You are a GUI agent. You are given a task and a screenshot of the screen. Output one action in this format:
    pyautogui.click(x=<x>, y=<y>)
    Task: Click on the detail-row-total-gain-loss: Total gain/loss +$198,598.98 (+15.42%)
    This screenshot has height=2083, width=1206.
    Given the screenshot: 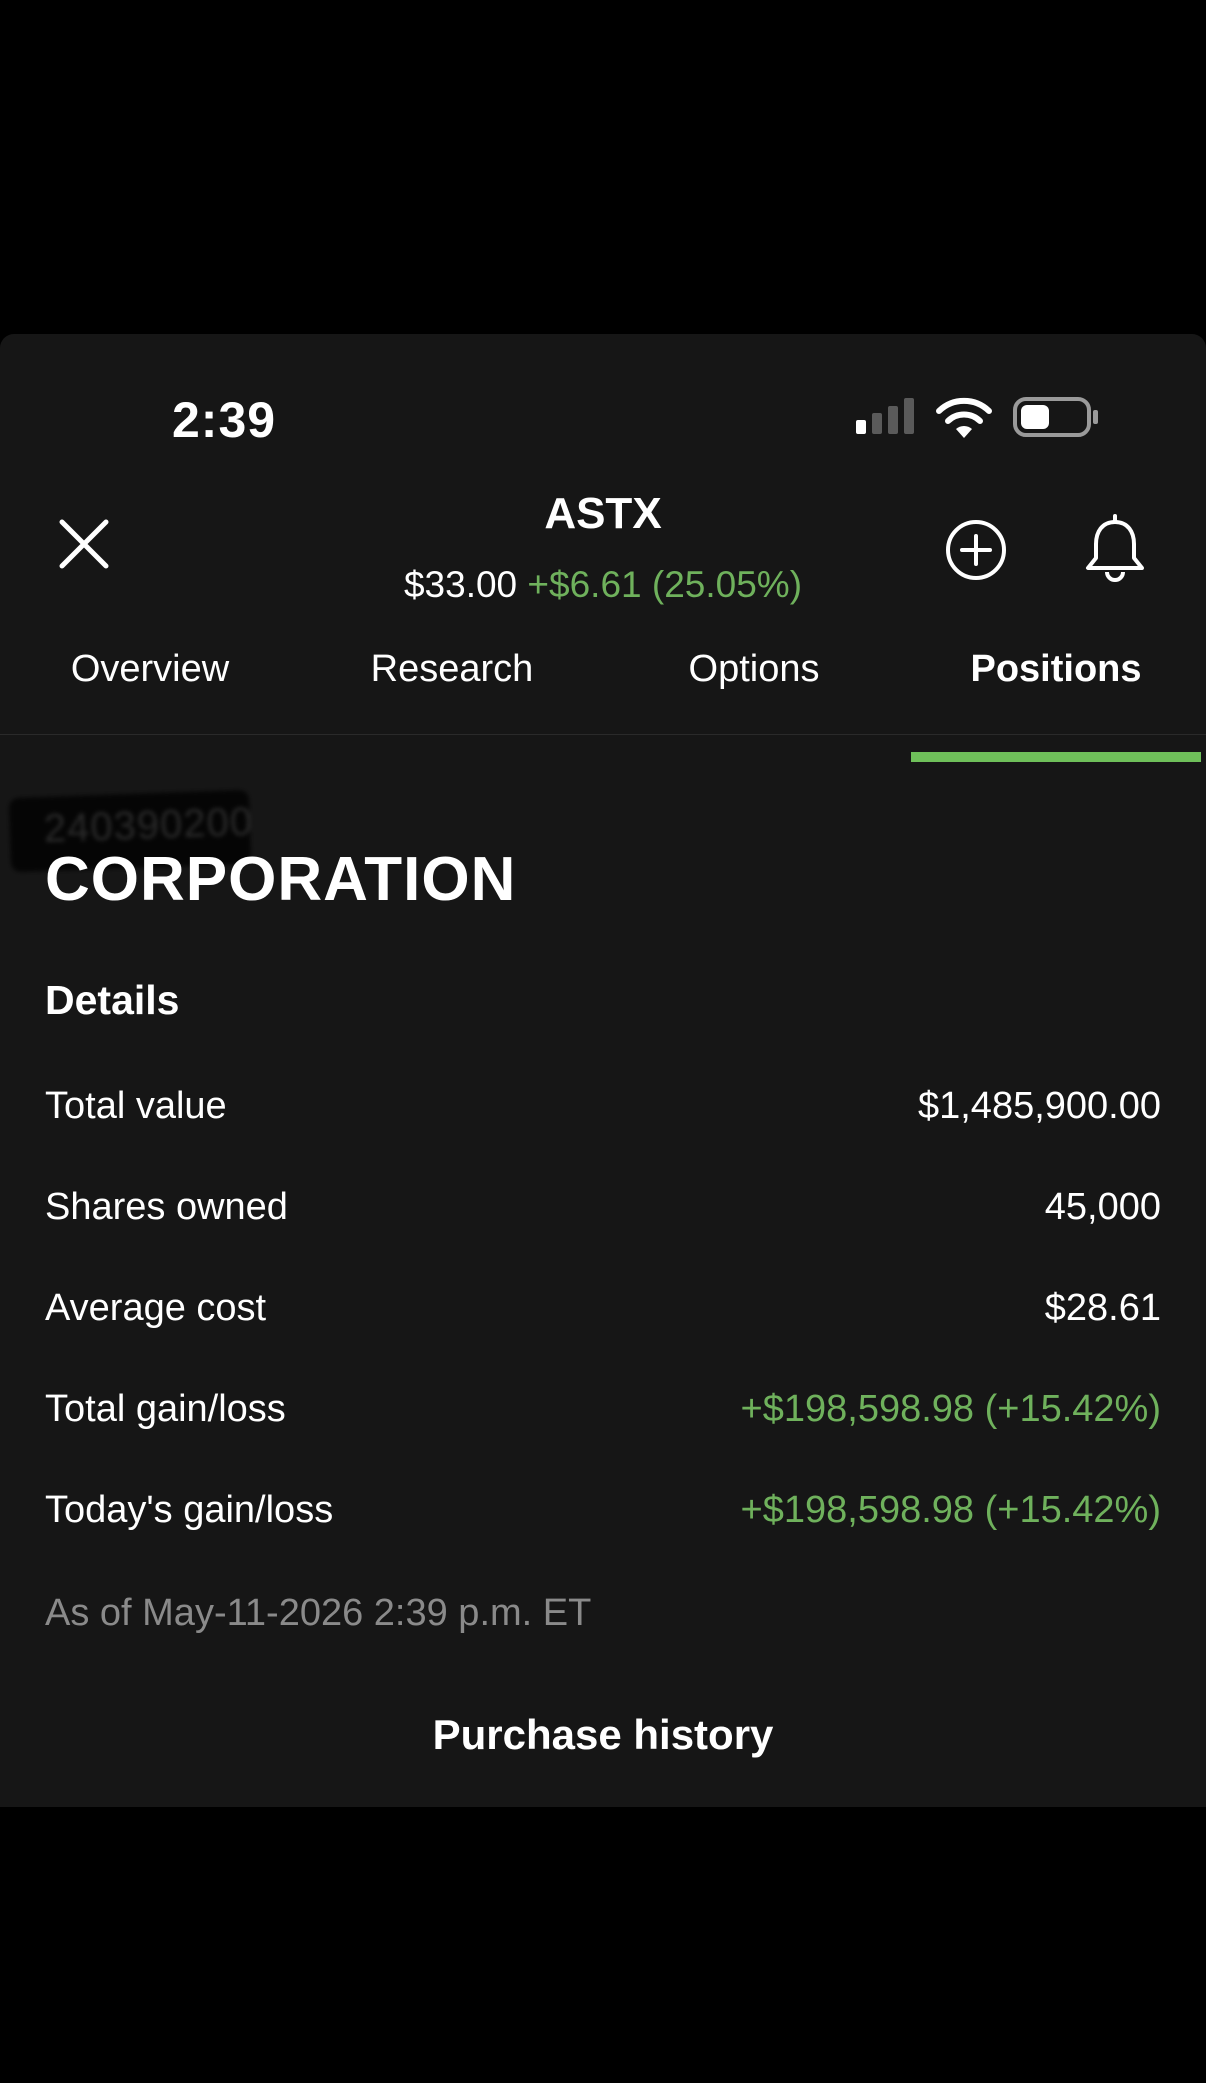 What is the action you would take?
    pyautogui.click(x=603, y=1418)
    